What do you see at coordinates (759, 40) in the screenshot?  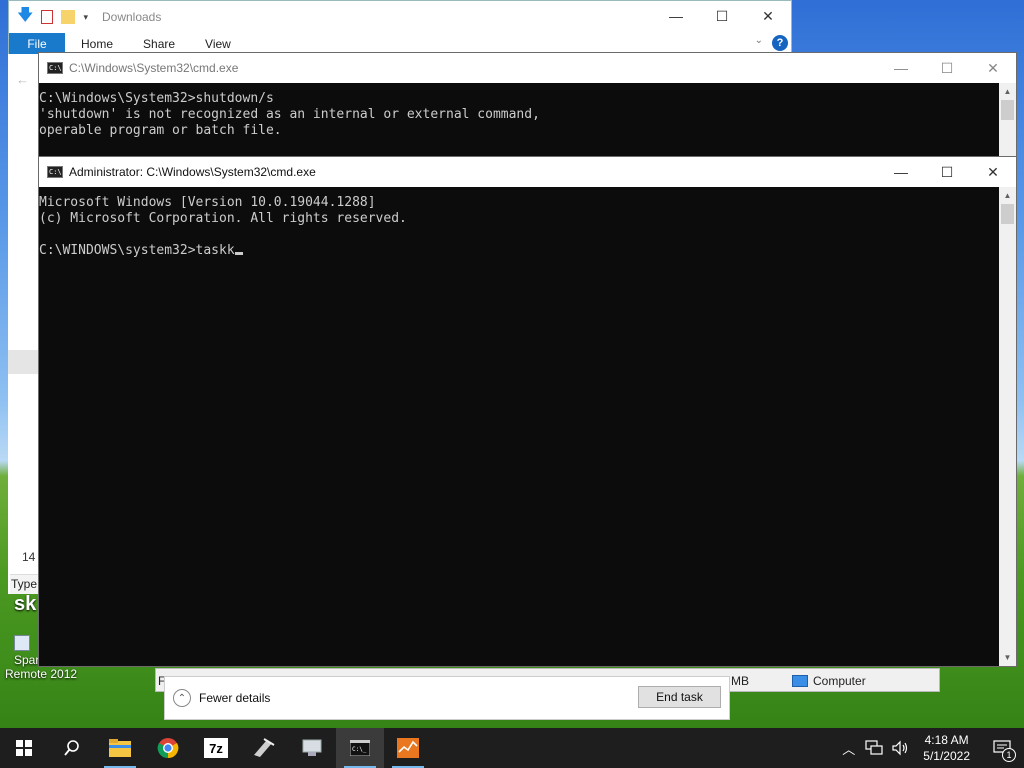 I see `ribbon-expand-icon: ⌄` at bounding box center [759, 40].